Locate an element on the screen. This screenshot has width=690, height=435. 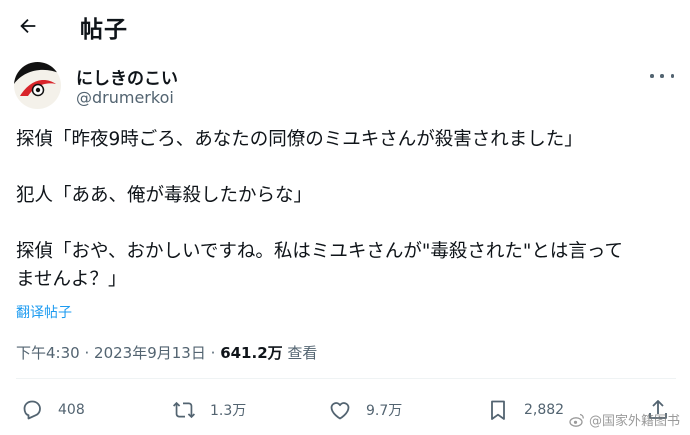
bookmark-icon is located at coordinates (498, 410).